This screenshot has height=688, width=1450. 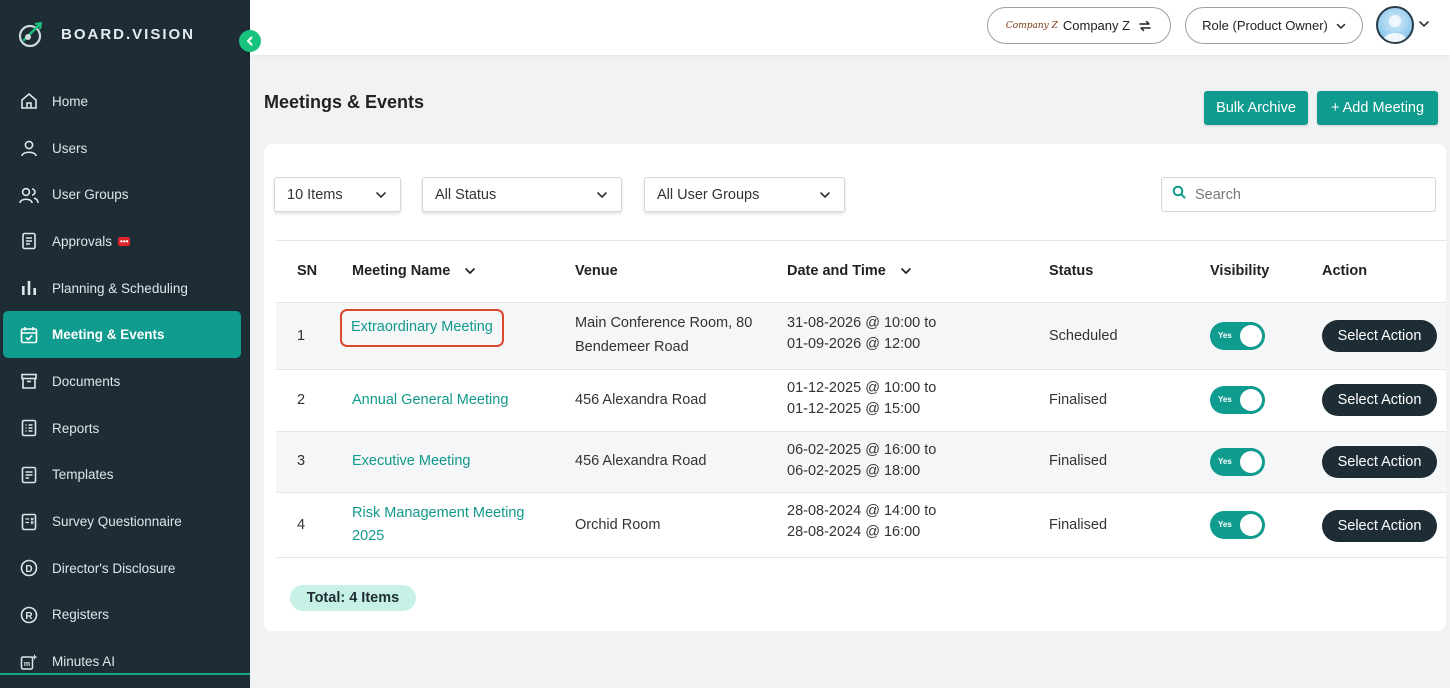 What do you see at coordinates (125, 148) in the screenshot?
I see `sidebar-item-users: Users` at bounding box center [125, 148].